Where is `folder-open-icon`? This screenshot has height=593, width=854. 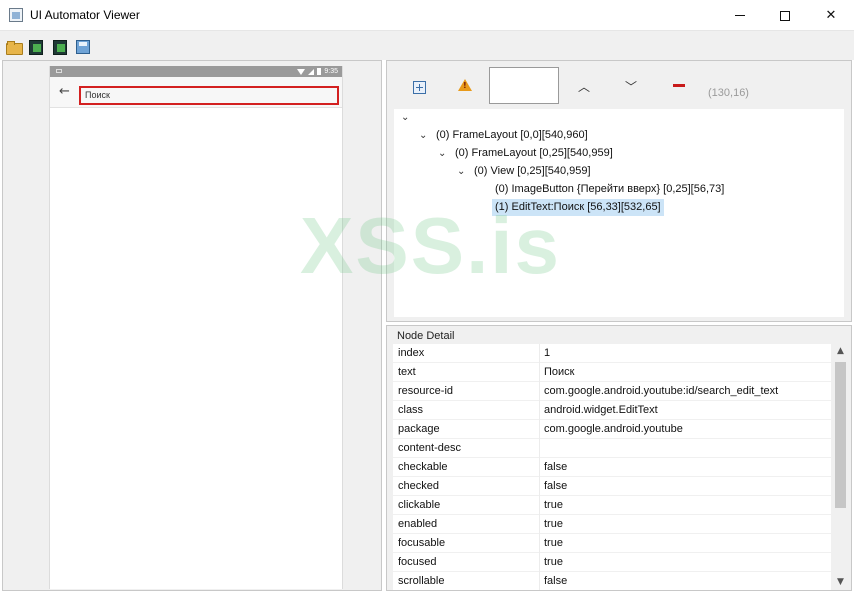
folder-open-icon is located at coordinates (14, 47).